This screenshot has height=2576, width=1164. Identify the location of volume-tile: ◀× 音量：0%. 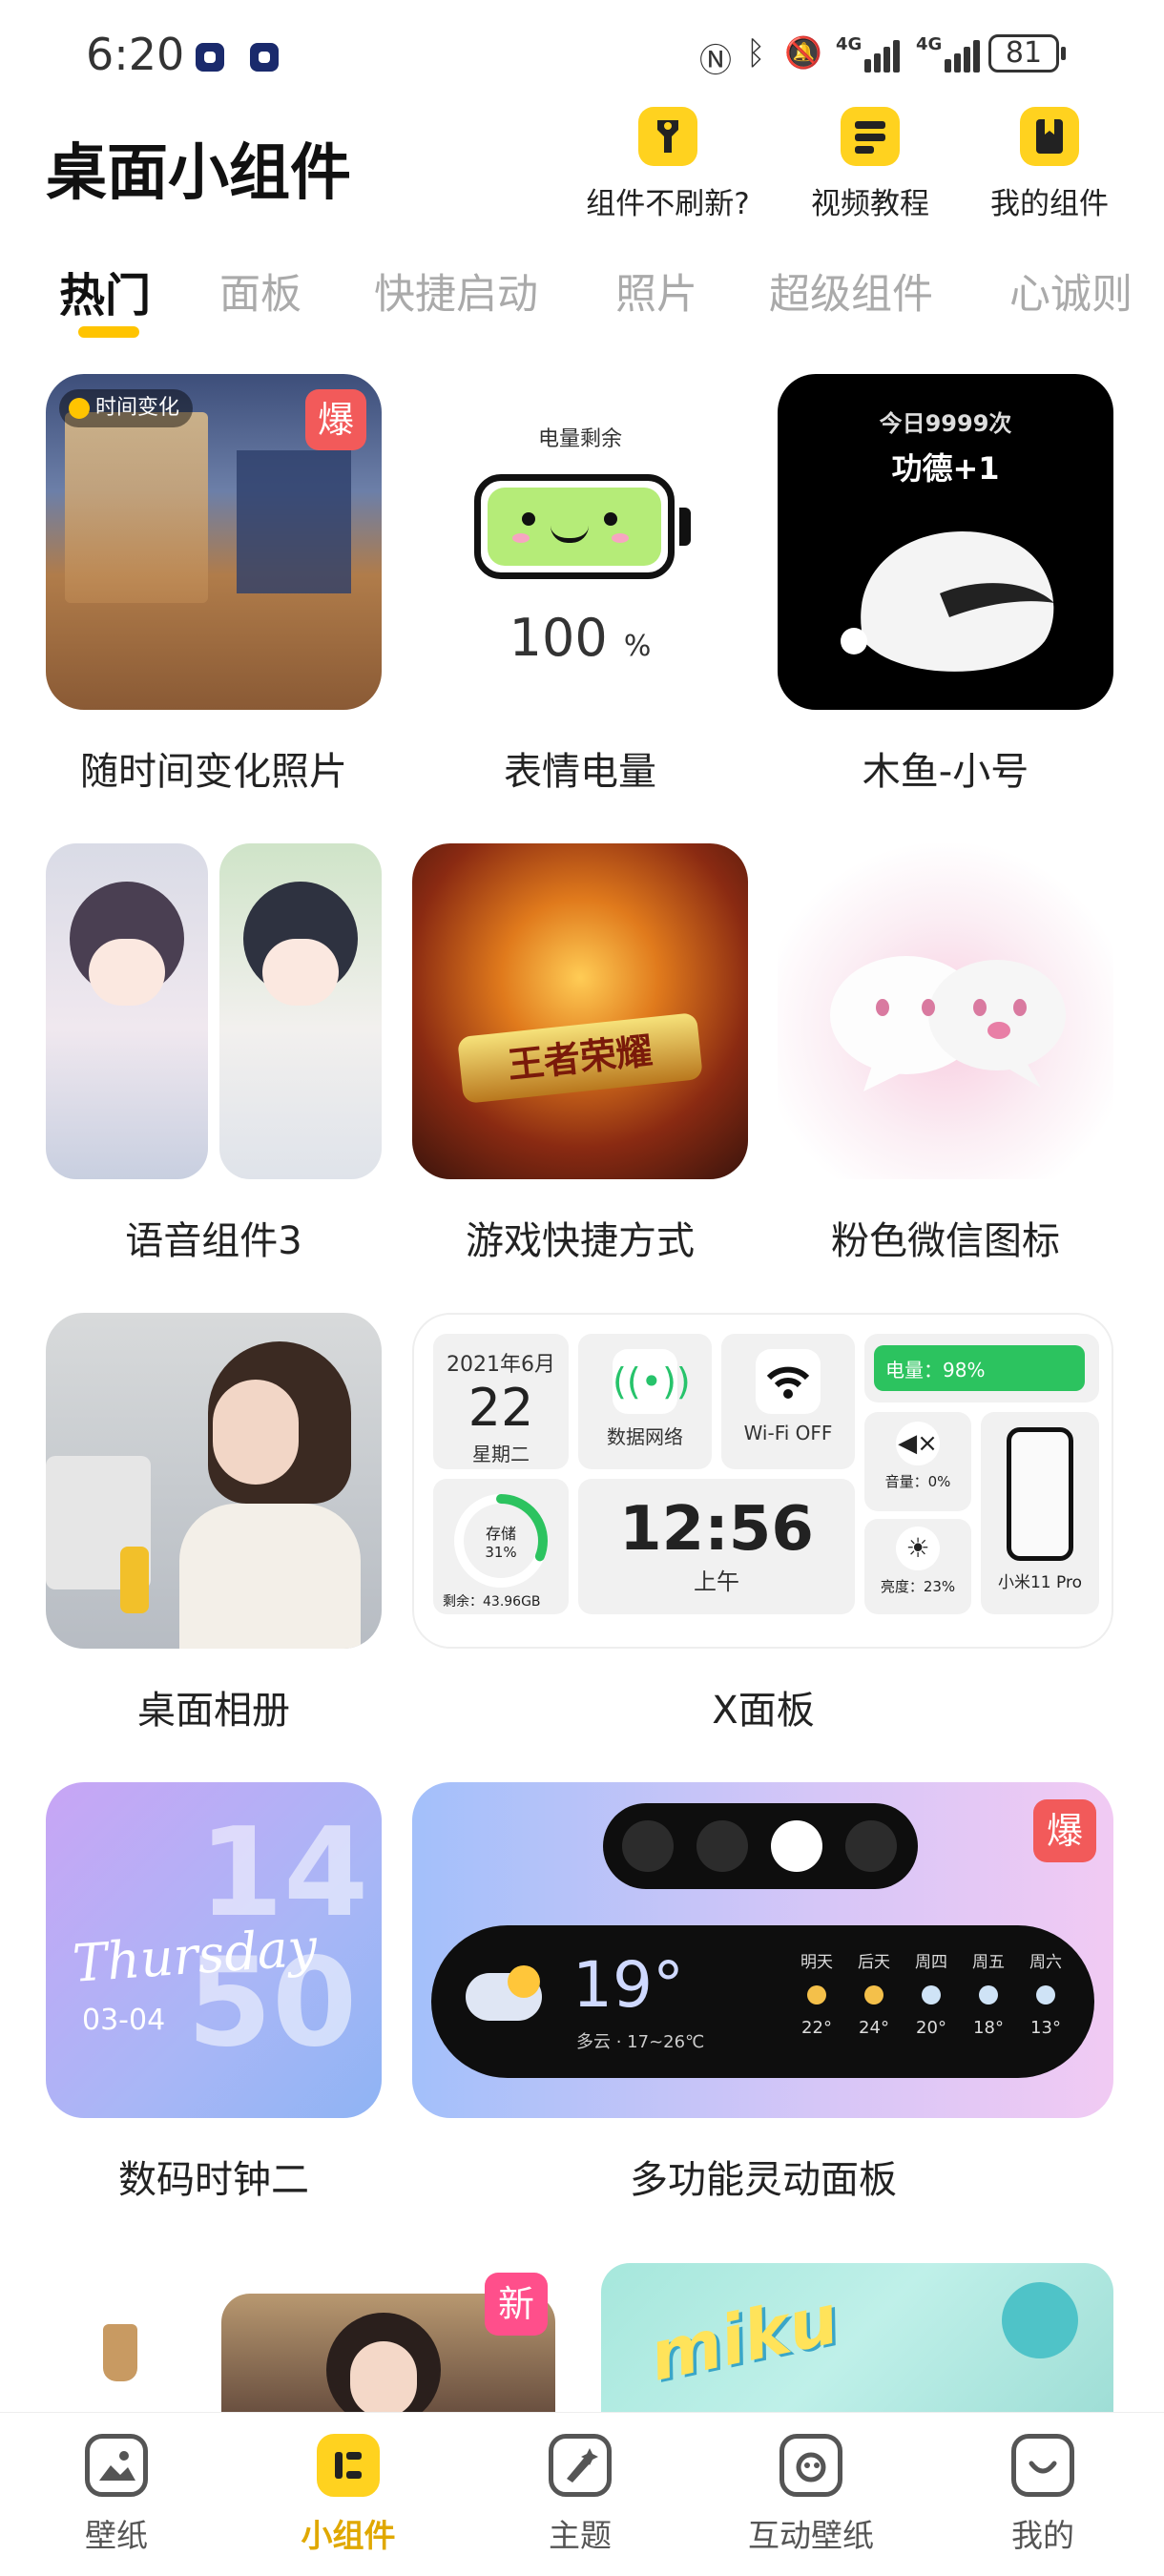
(917, 1461).